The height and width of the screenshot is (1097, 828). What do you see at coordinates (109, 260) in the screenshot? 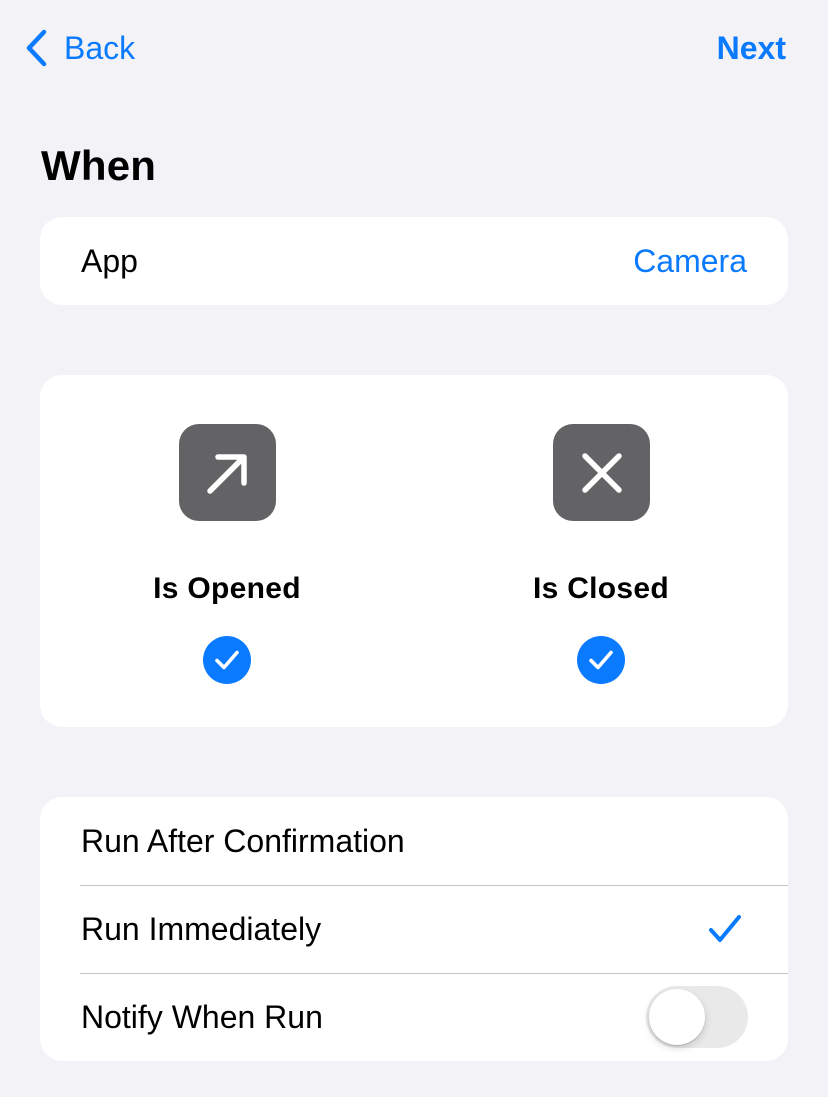
I see `app-row-label: App` at bounding box center [109, 260].